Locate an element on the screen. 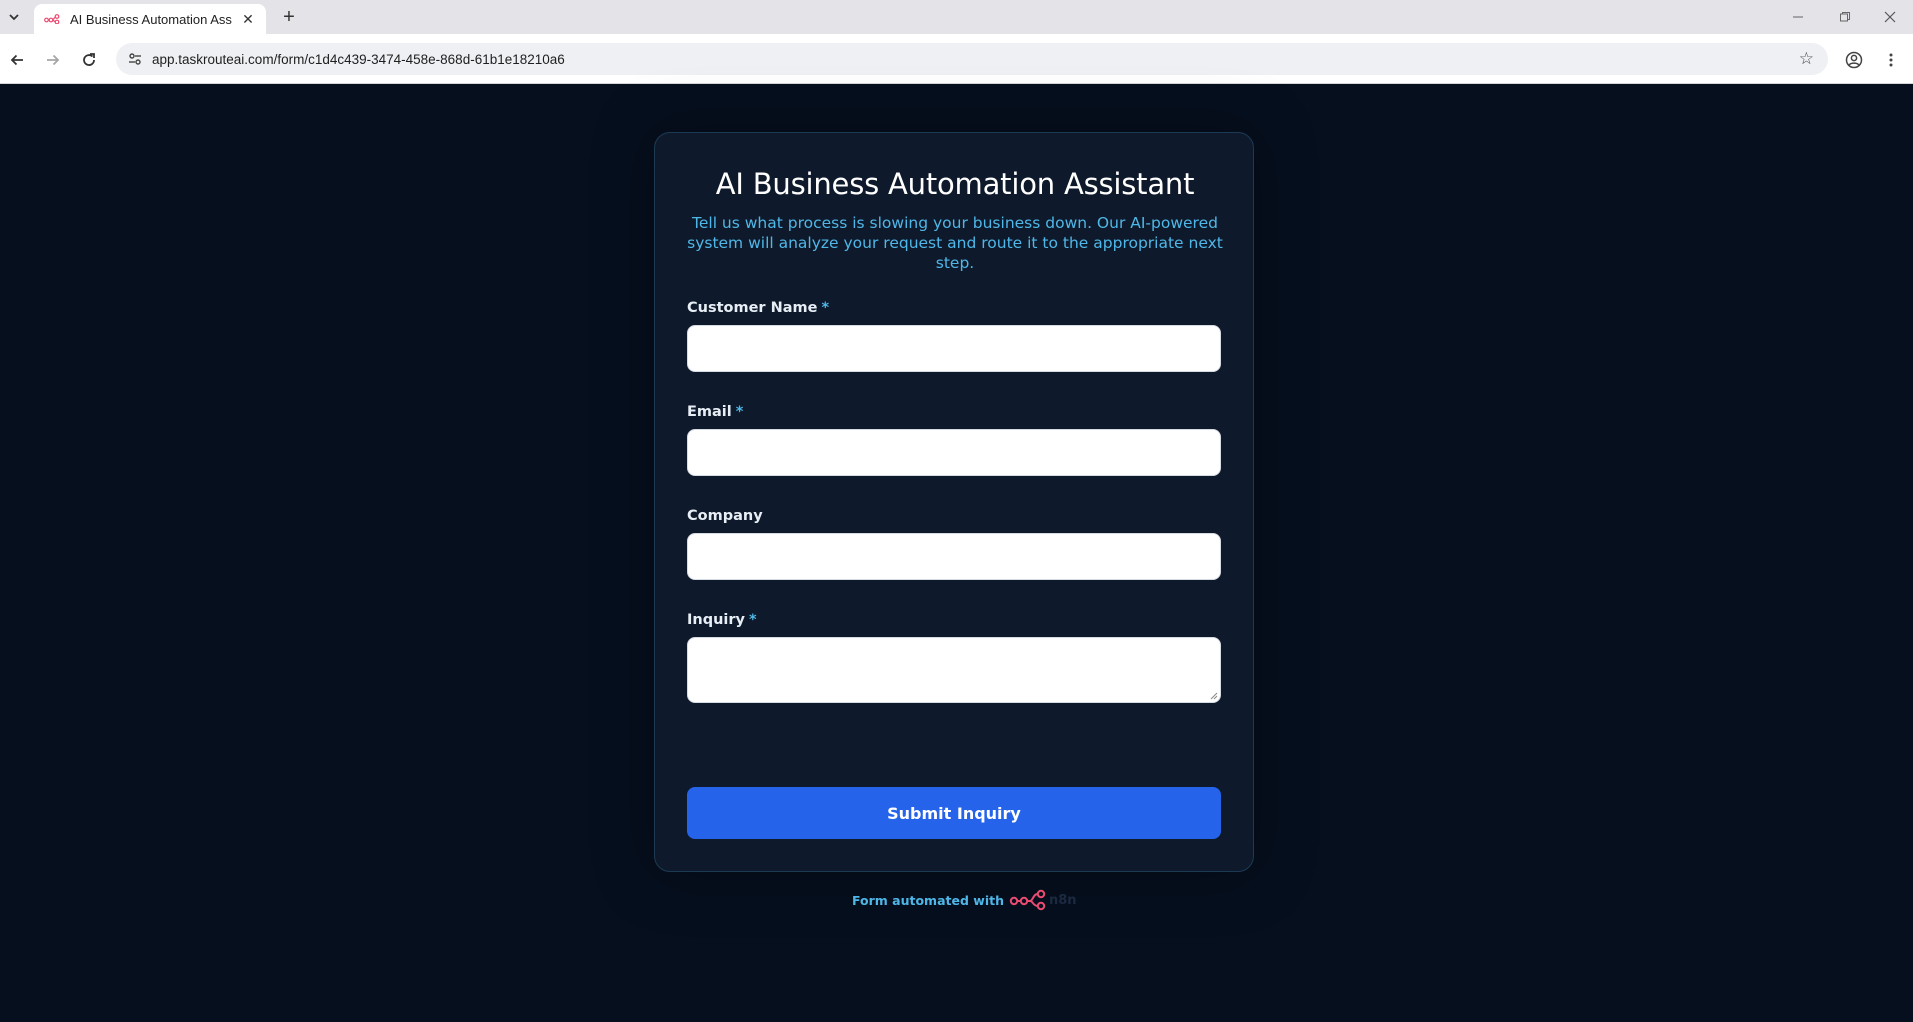 The width and height of the screenshot is (1913, 1022). site-info-icon is located at coordinates (135, 59).